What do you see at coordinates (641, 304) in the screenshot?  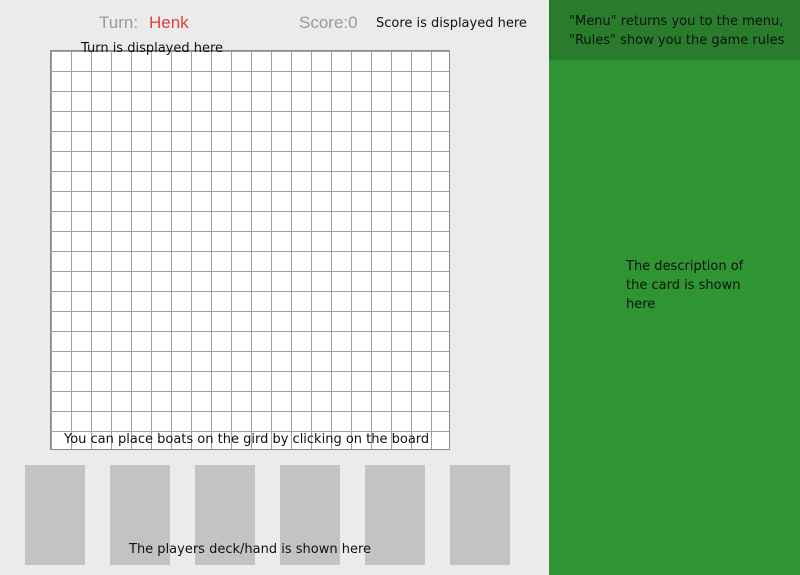 I see `description-line: here` at bounding box center [641, 304].